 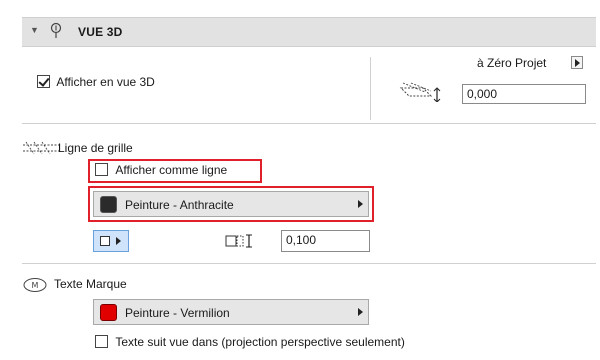 I want to click on vertical-divider, so click(x=370, y=88).